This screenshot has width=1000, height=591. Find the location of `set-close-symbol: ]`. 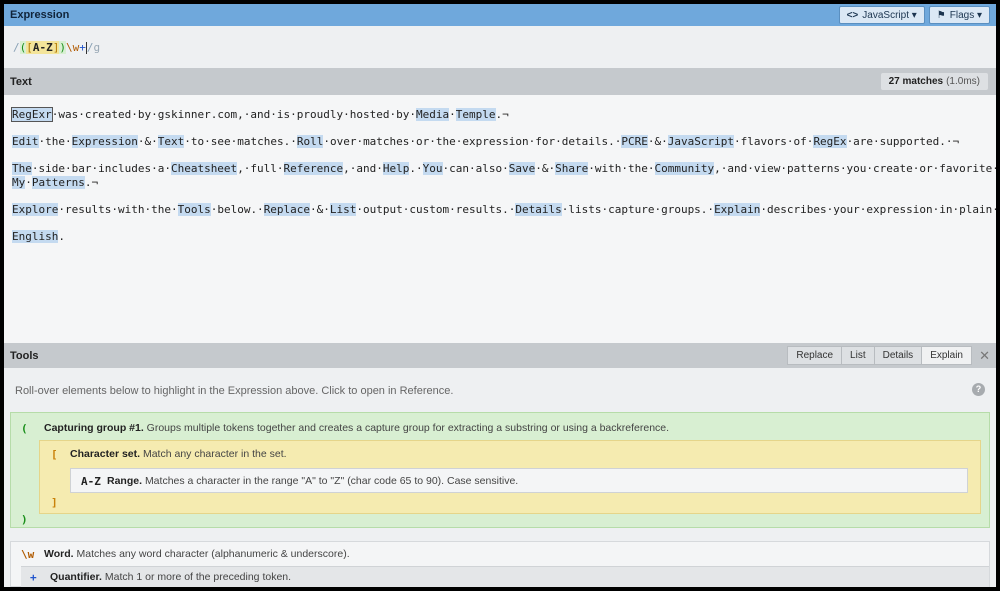

set-close-symbol: ] is located at coordinates (54, 502).